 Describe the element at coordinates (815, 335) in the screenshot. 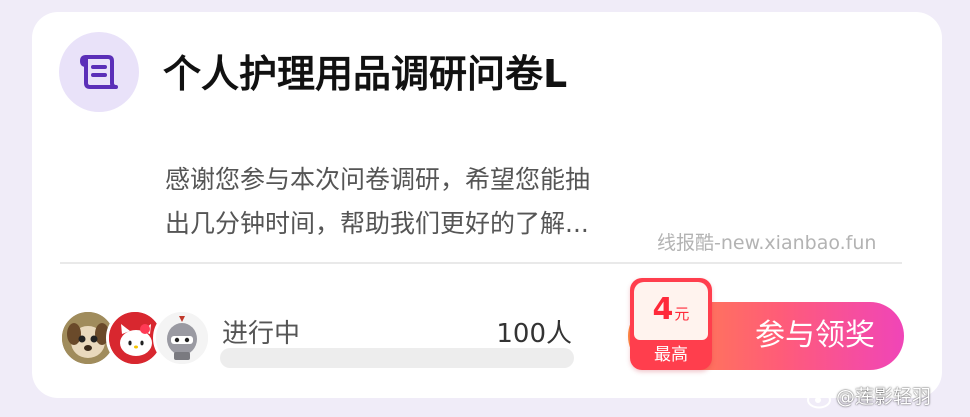

I see `join-reward-button-label: 参与领奖` at that location.